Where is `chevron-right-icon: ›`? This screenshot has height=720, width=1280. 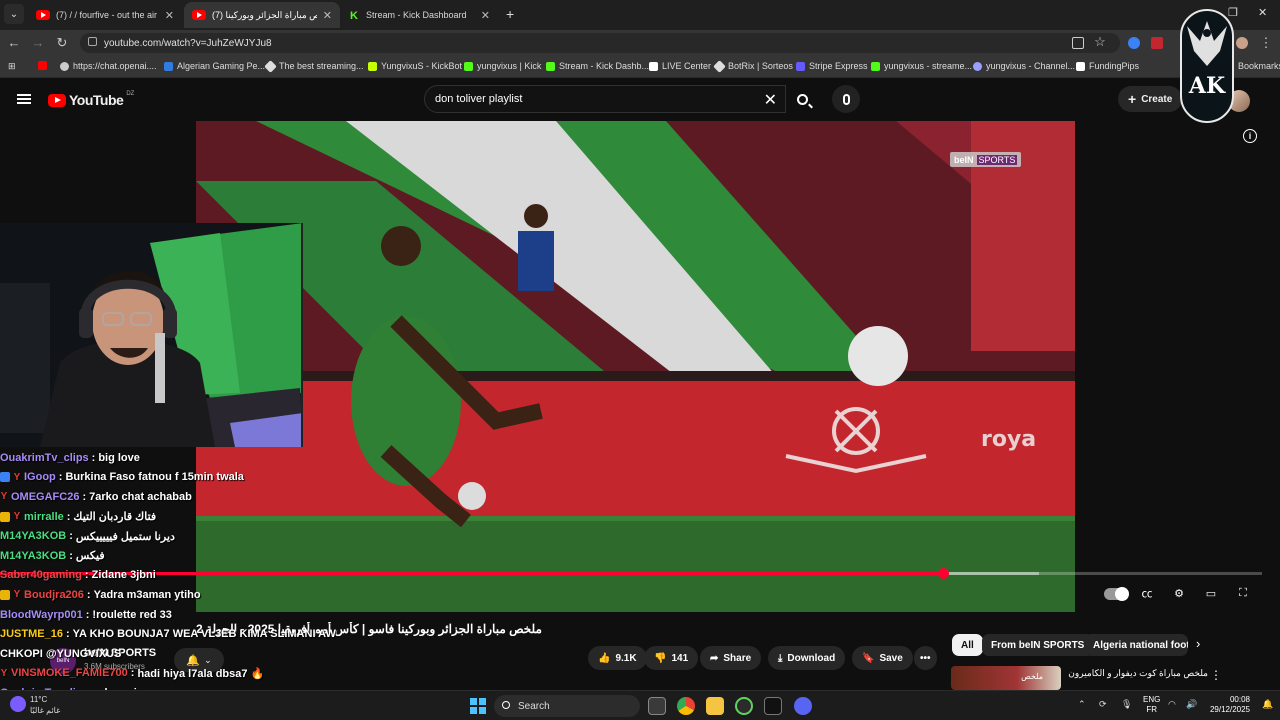
chevron-right-icon: › is located at coordinates (1198, 643).